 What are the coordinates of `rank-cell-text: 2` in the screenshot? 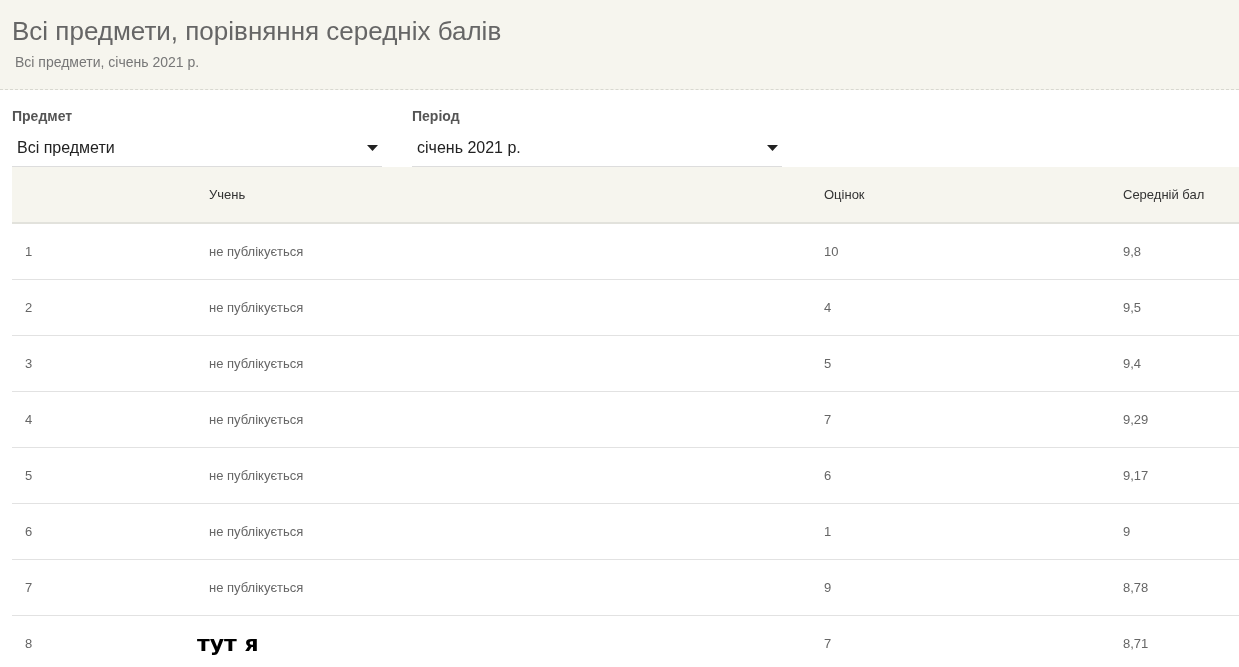 It's located at (28, 307).